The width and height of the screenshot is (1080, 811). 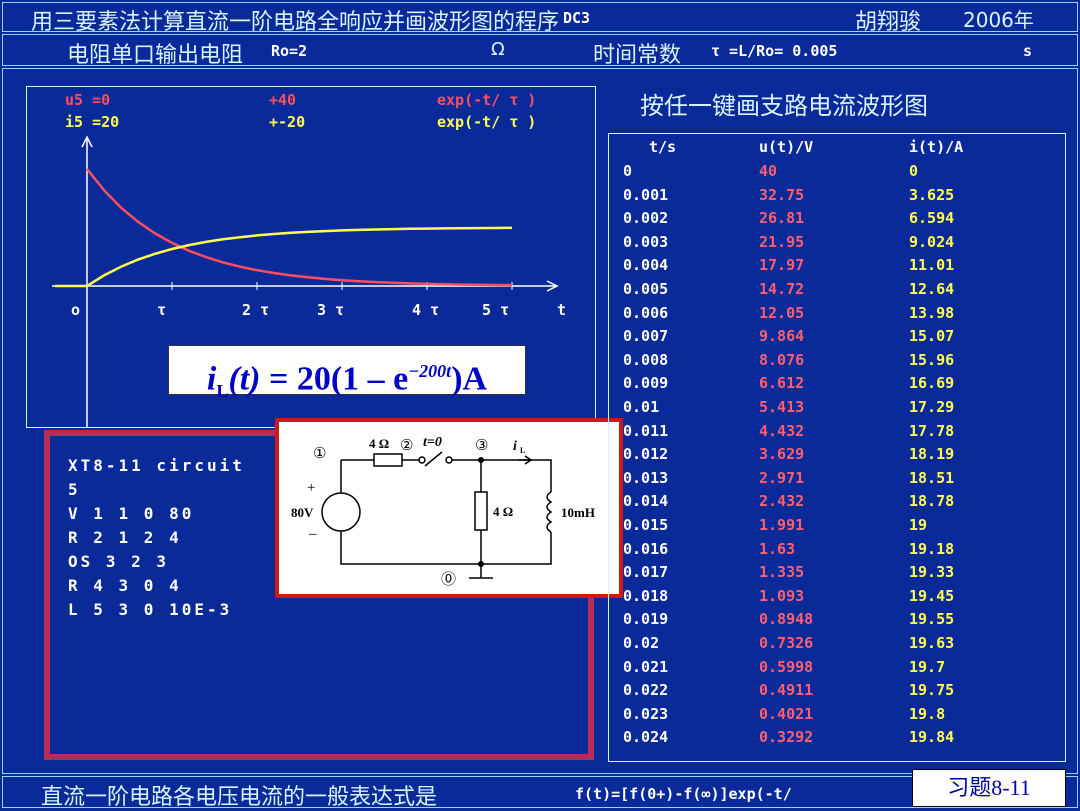 I want to click on x-tick-label: 2 τ, so click(x=255, y=310).